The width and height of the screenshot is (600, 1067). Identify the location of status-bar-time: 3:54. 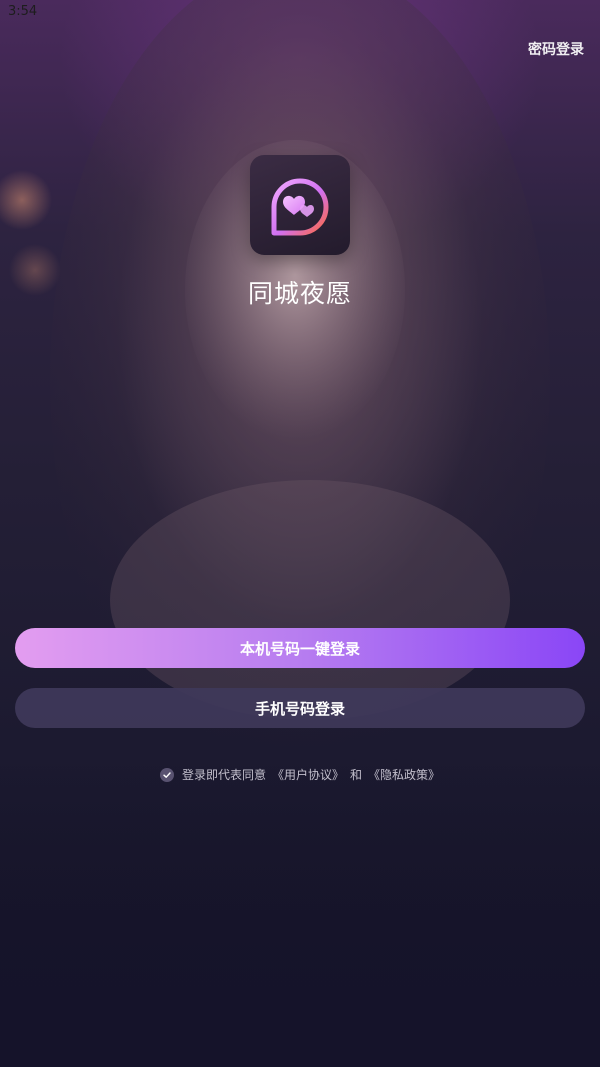
(23, 11).